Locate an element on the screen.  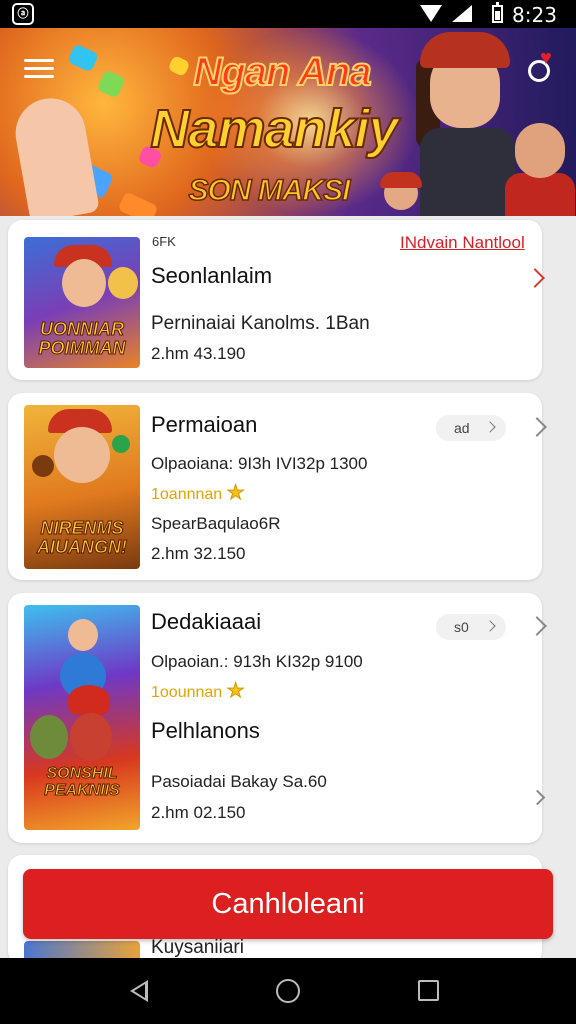
battery-icon is located at coordinates (497, 12).